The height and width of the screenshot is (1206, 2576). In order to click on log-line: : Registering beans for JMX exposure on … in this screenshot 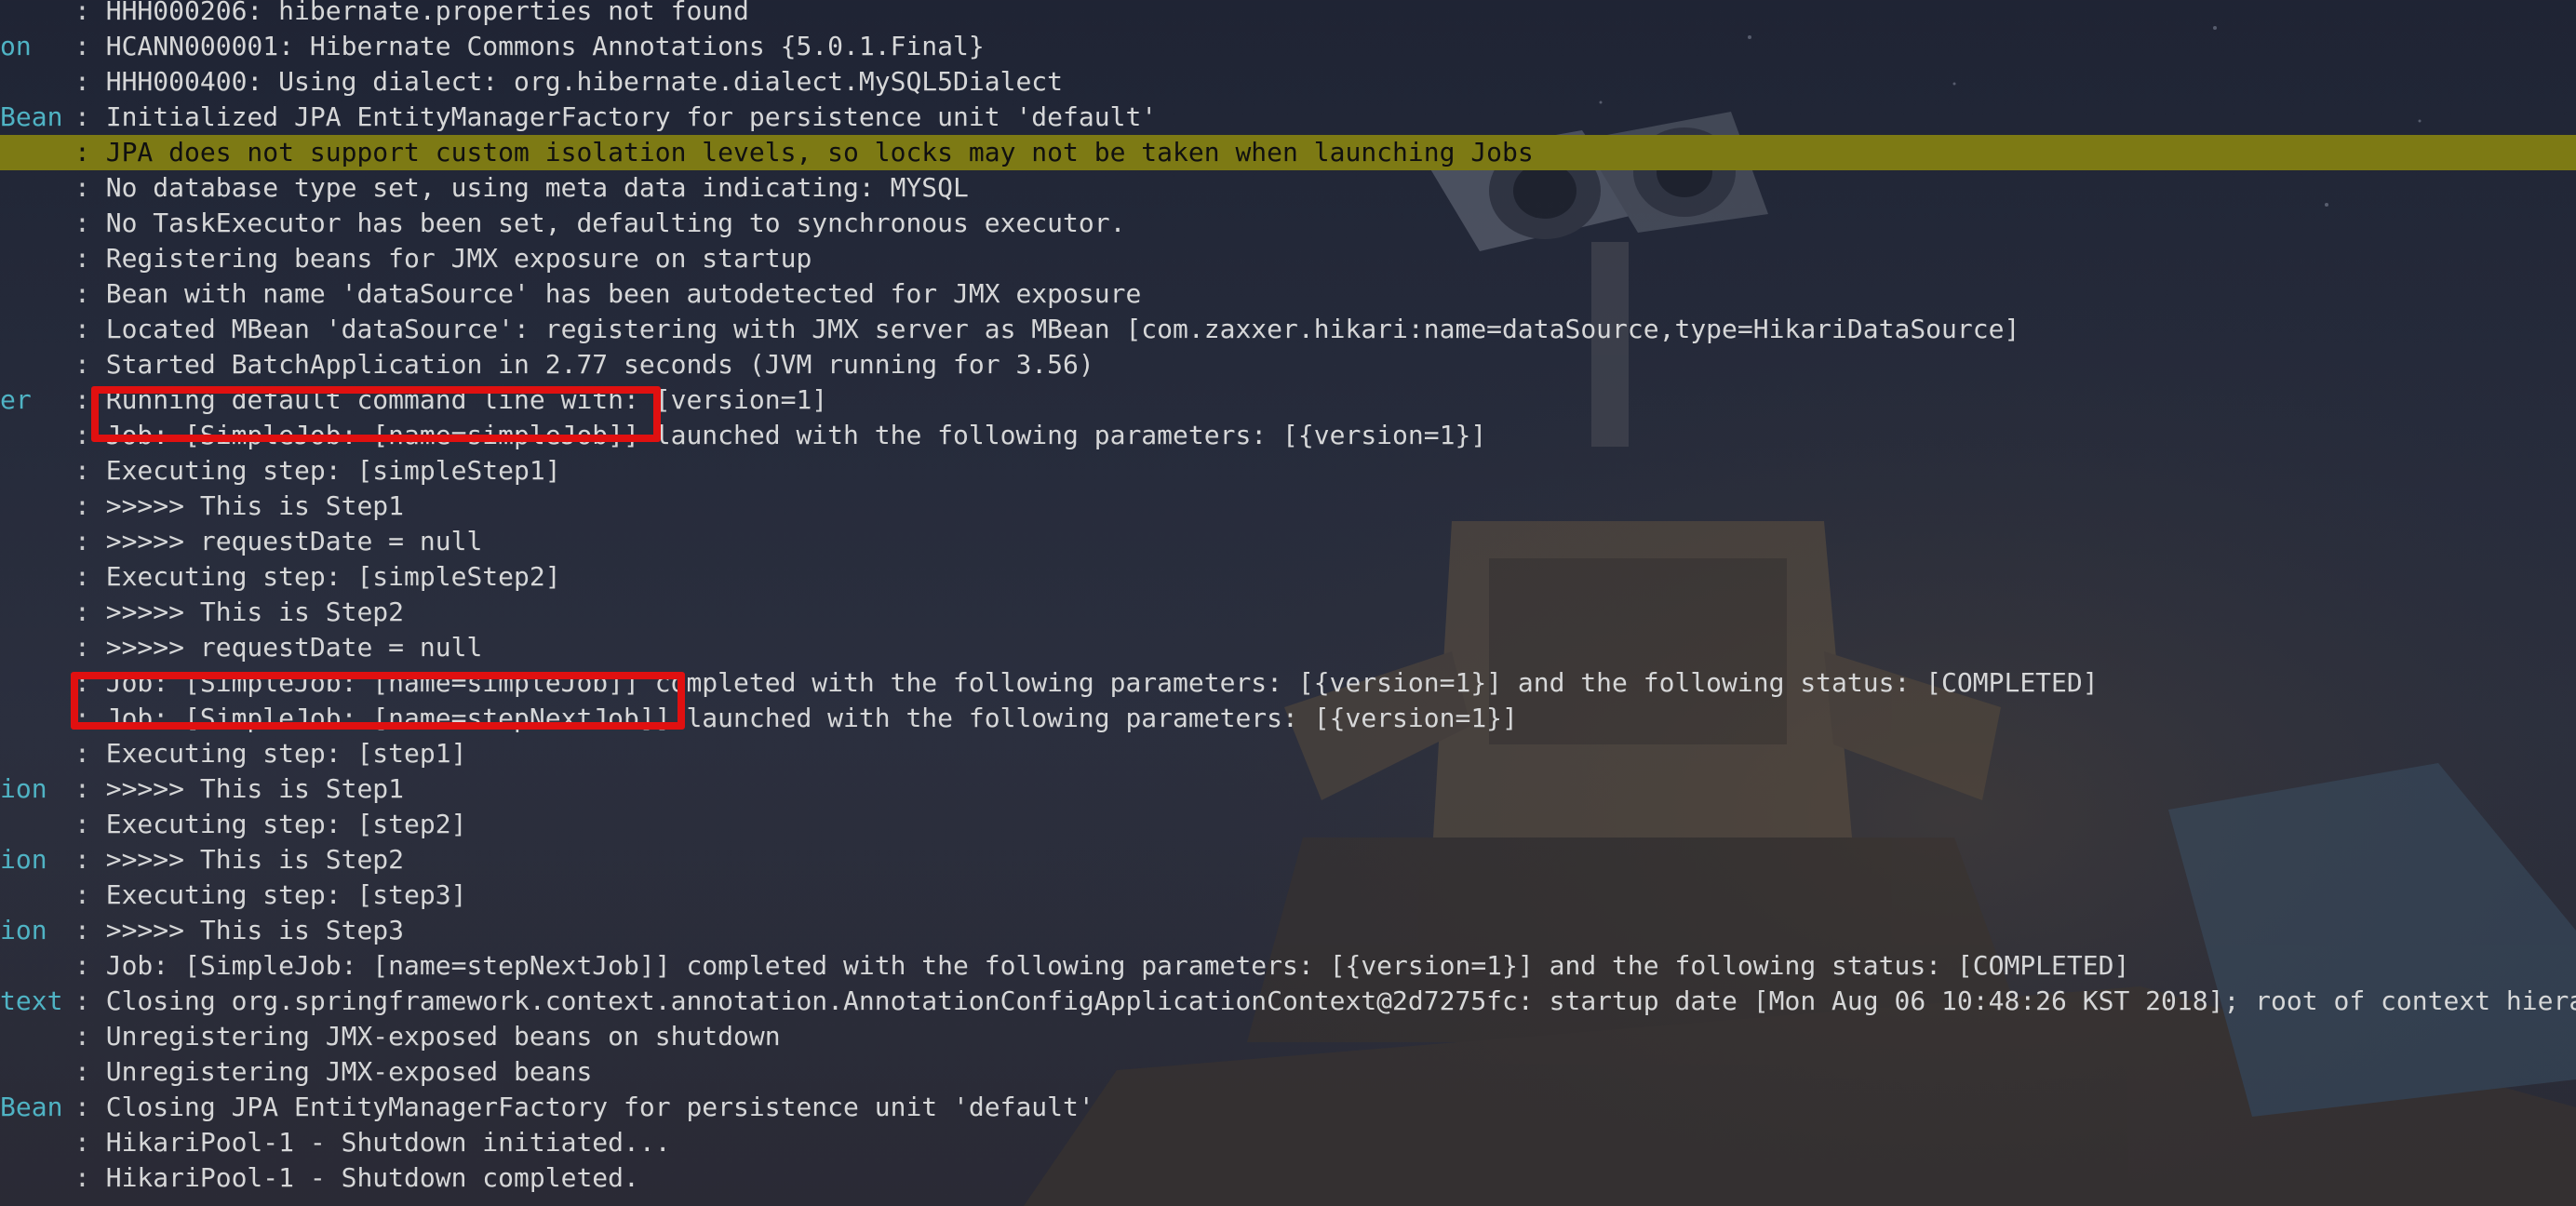, I will do `click(1288, 258)`.